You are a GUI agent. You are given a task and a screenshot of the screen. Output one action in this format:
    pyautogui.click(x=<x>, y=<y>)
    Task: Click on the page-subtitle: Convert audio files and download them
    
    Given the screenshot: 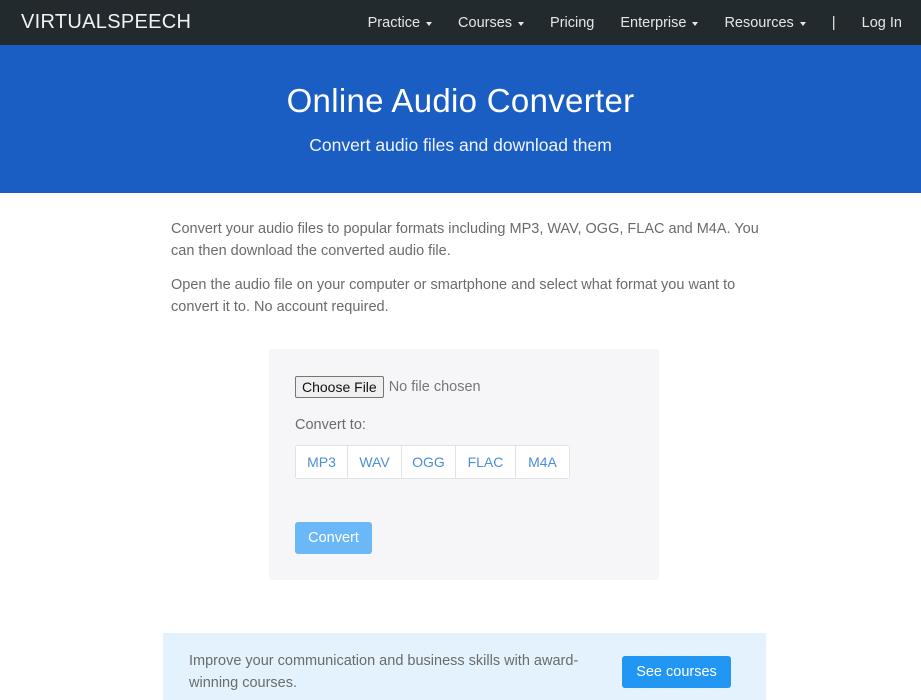 What is the action you would take?
    pyautogui.click(x=460, y=145)
    